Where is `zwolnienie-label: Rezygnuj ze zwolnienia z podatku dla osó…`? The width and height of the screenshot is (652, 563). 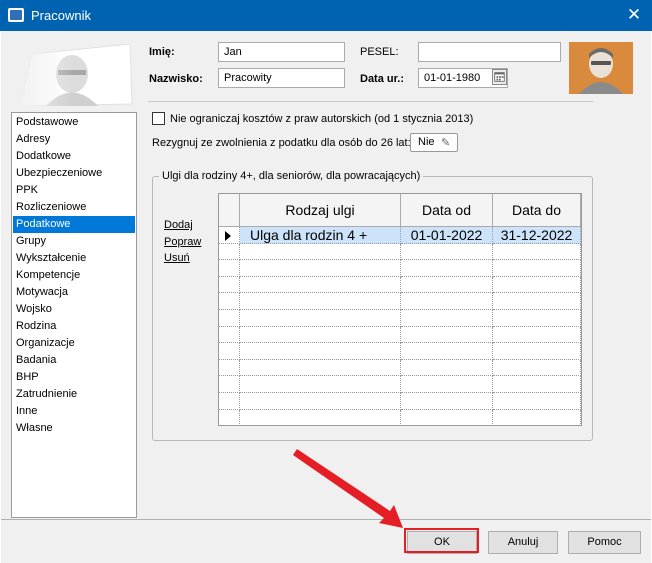
zwolnienie-label: Rezygnuj ze zwolnienia z podatku dla osó… is located at coordinates (281, 143).